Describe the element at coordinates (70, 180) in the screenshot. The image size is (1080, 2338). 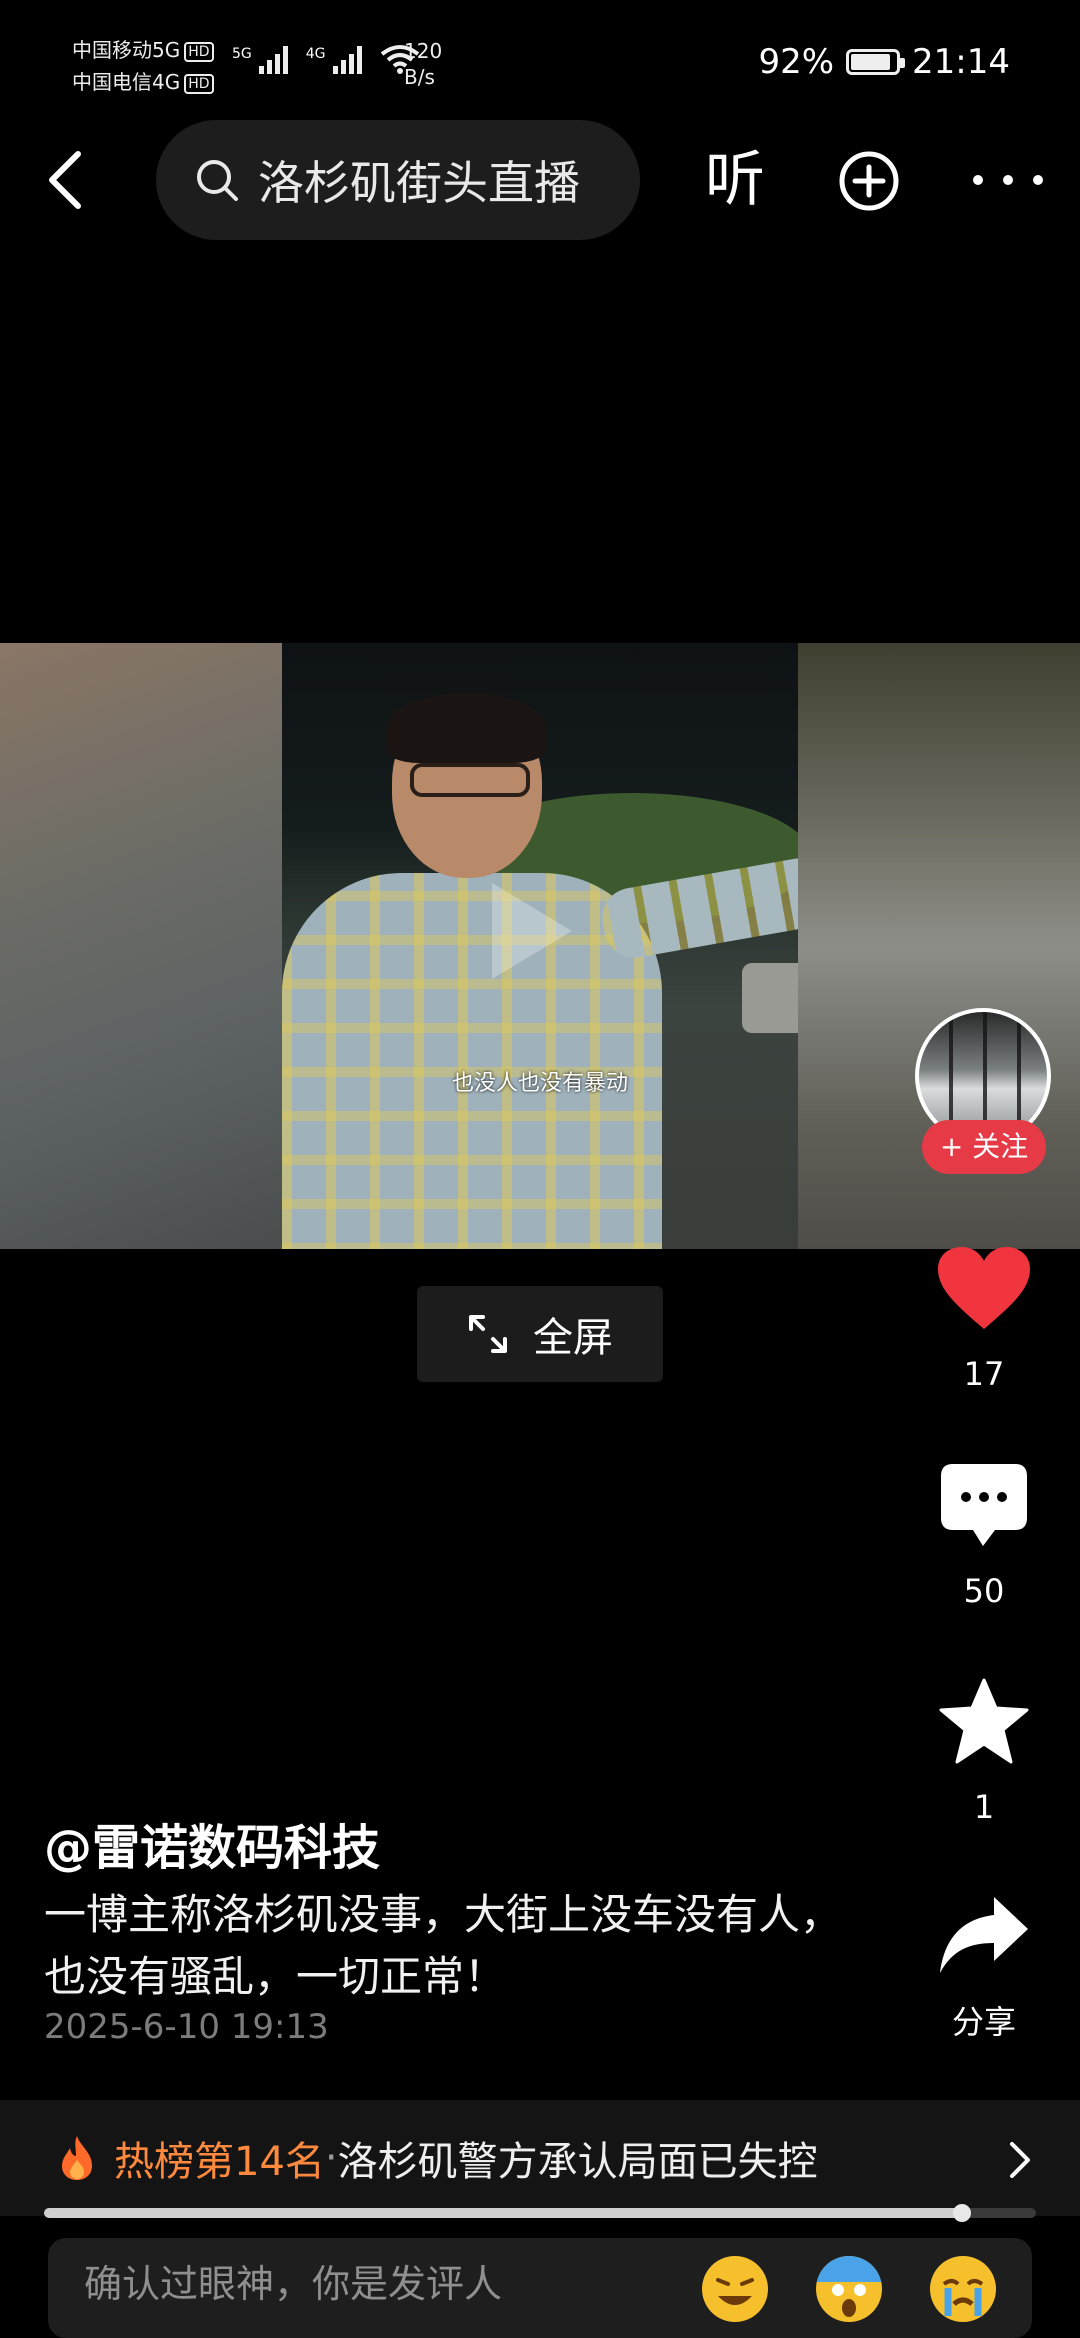
I see `back-chevron-icon` at that location.